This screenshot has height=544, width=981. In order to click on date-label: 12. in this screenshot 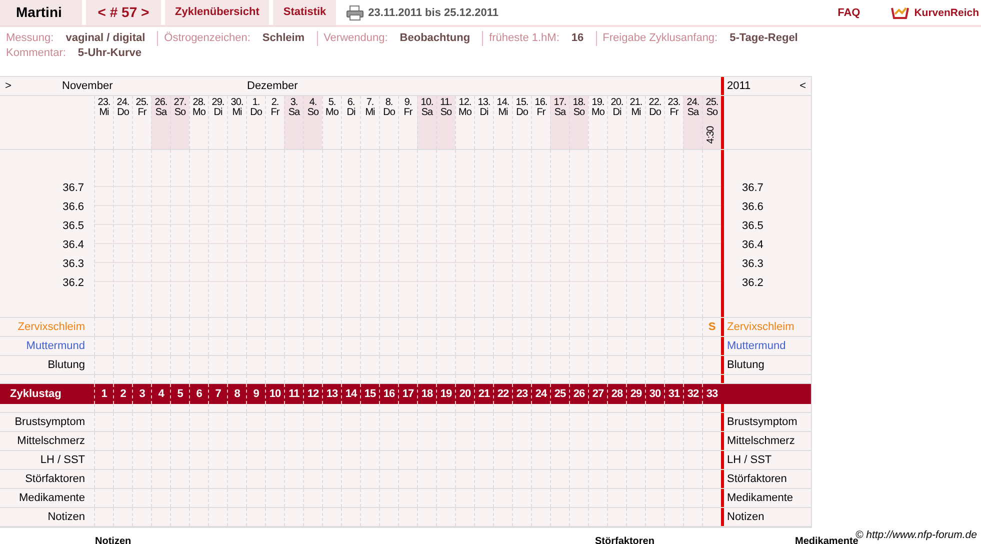, I will do `click(465, 103)`.